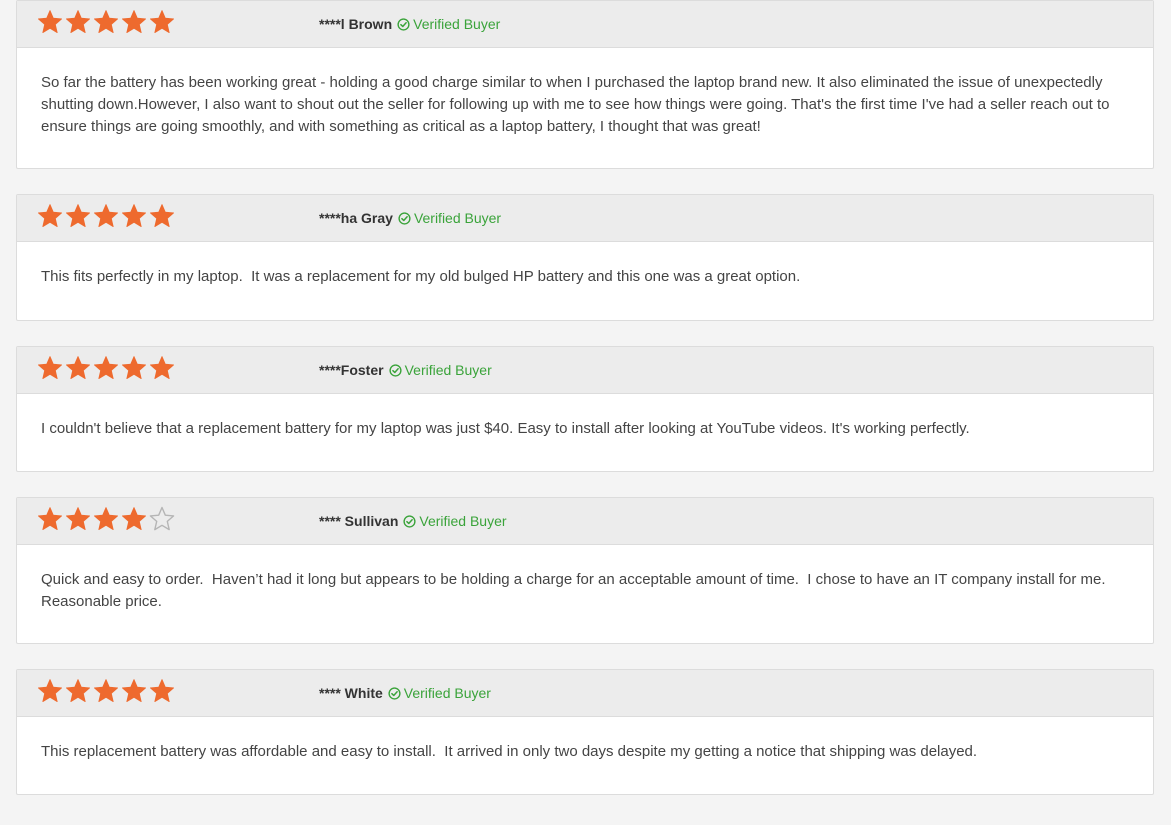 Image resolution: width=1171 pixels, height=825 pixels. Describe the element at coordinates (359, 521) in the screenshot. I see `reviewer-name: **** Sullivan` at that location.